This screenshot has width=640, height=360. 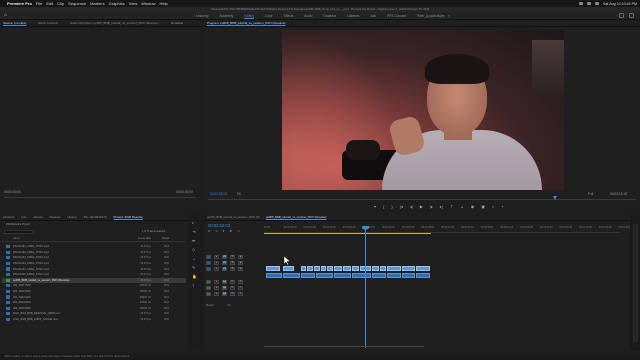 What do you see at coordinates (238, 231) in the screenshot?
I see `captions-icon: ▭` at bounding box center [238, 231].